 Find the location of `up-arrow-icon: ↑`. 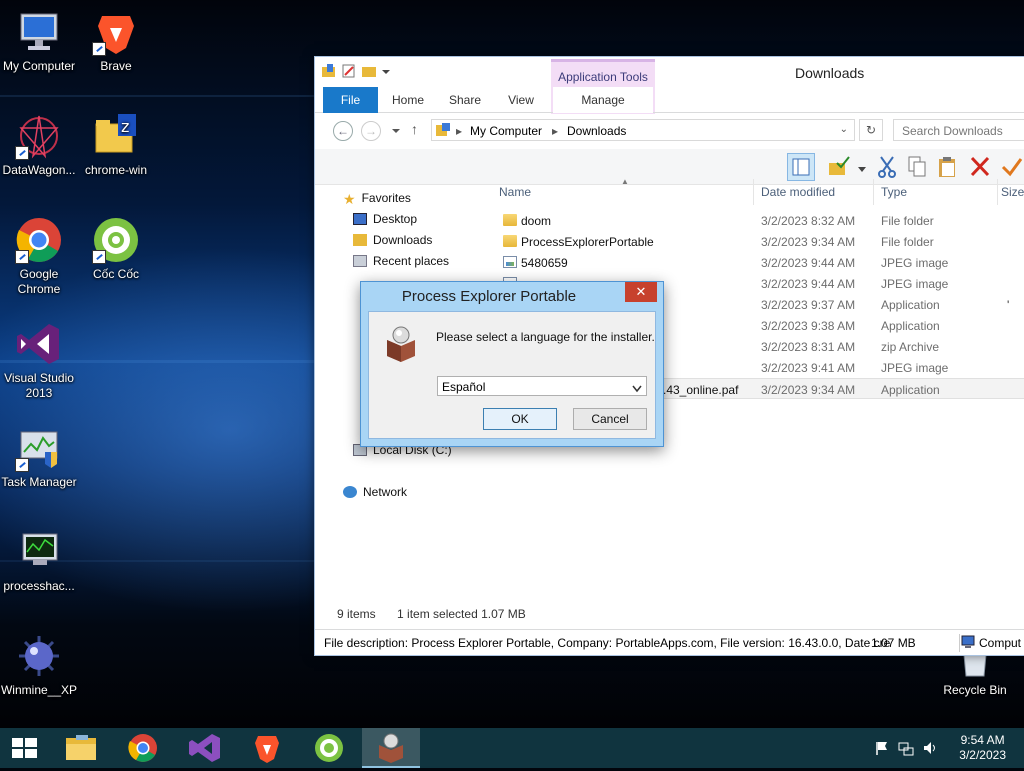

up-arrow-icon: ↑ is located at coordinates (414, 129).